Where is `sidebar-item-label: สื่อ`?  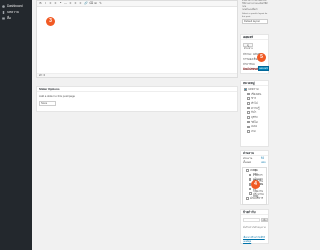 sidebar-item-label: สื่อ is located at coordinates (9, 17).